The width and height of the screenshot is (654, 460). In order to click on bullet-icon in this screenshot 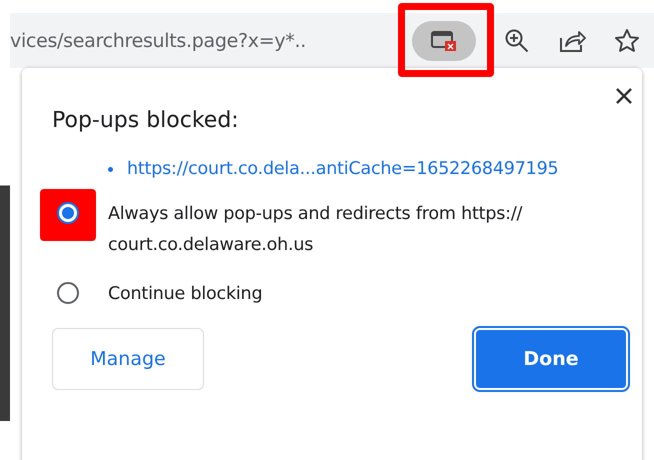, I will do `click(110, 169)`.